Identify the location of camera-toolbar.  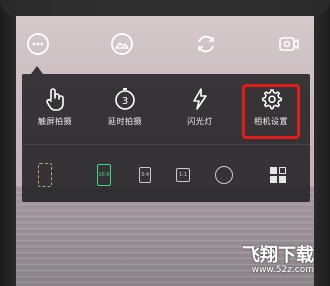
(165, 43).